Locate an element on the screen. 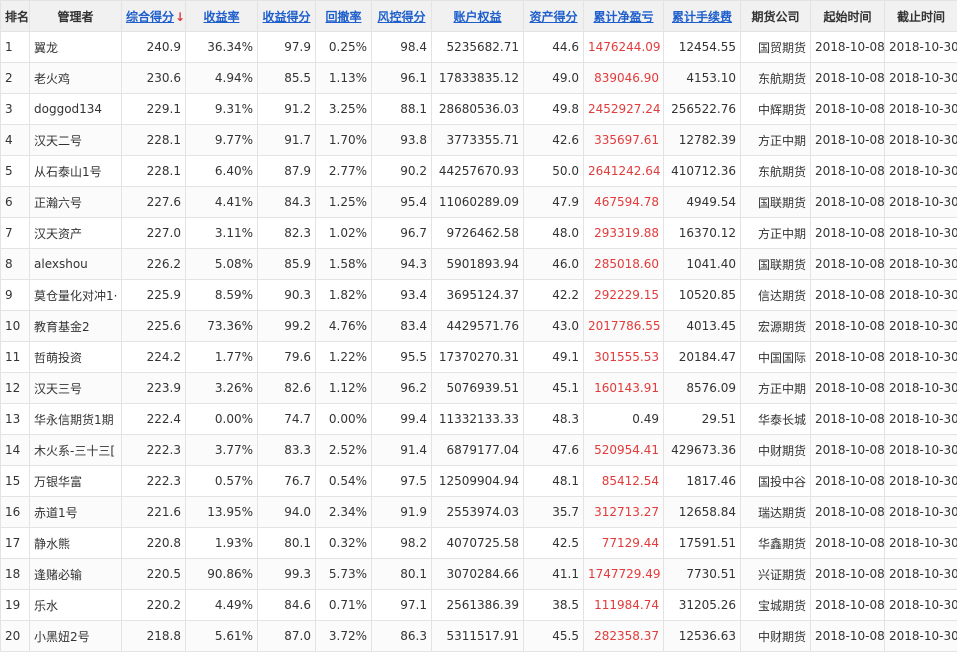  cell-drawdown: 1.12% is located at coordinates (344, 388).